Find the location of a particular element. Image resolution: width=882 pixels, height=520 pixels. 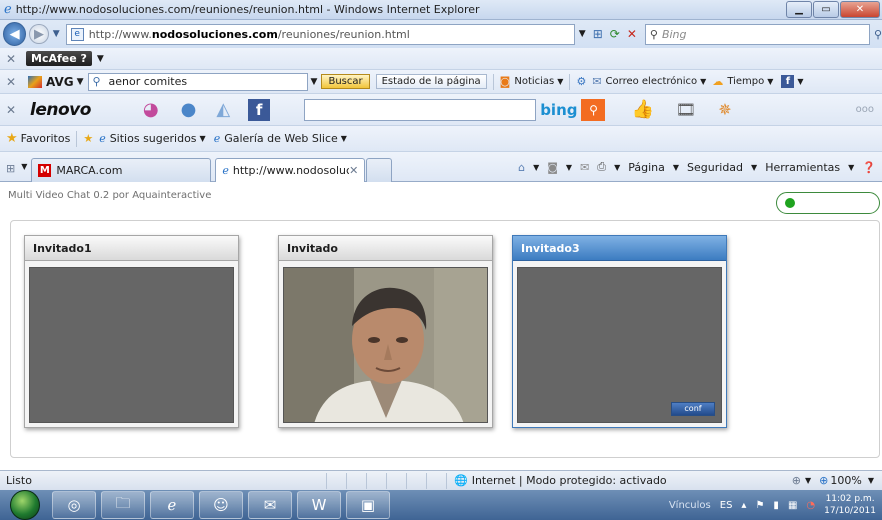

feeds-dropdown-icon: ▼ is located at coordinates (569, 167).